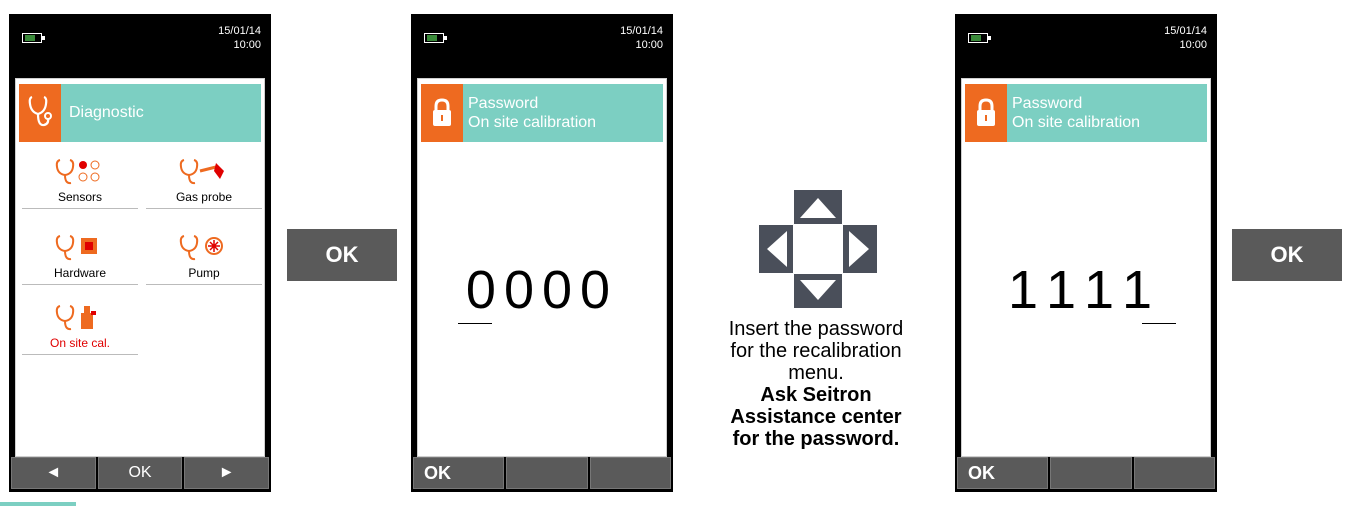 Image resolution: width=1346 pixels, height=506 pixels. What do you see at coordinates (77, 172) in the screenshot?
I see `sensors-icon` at bounding box center [77, 172].